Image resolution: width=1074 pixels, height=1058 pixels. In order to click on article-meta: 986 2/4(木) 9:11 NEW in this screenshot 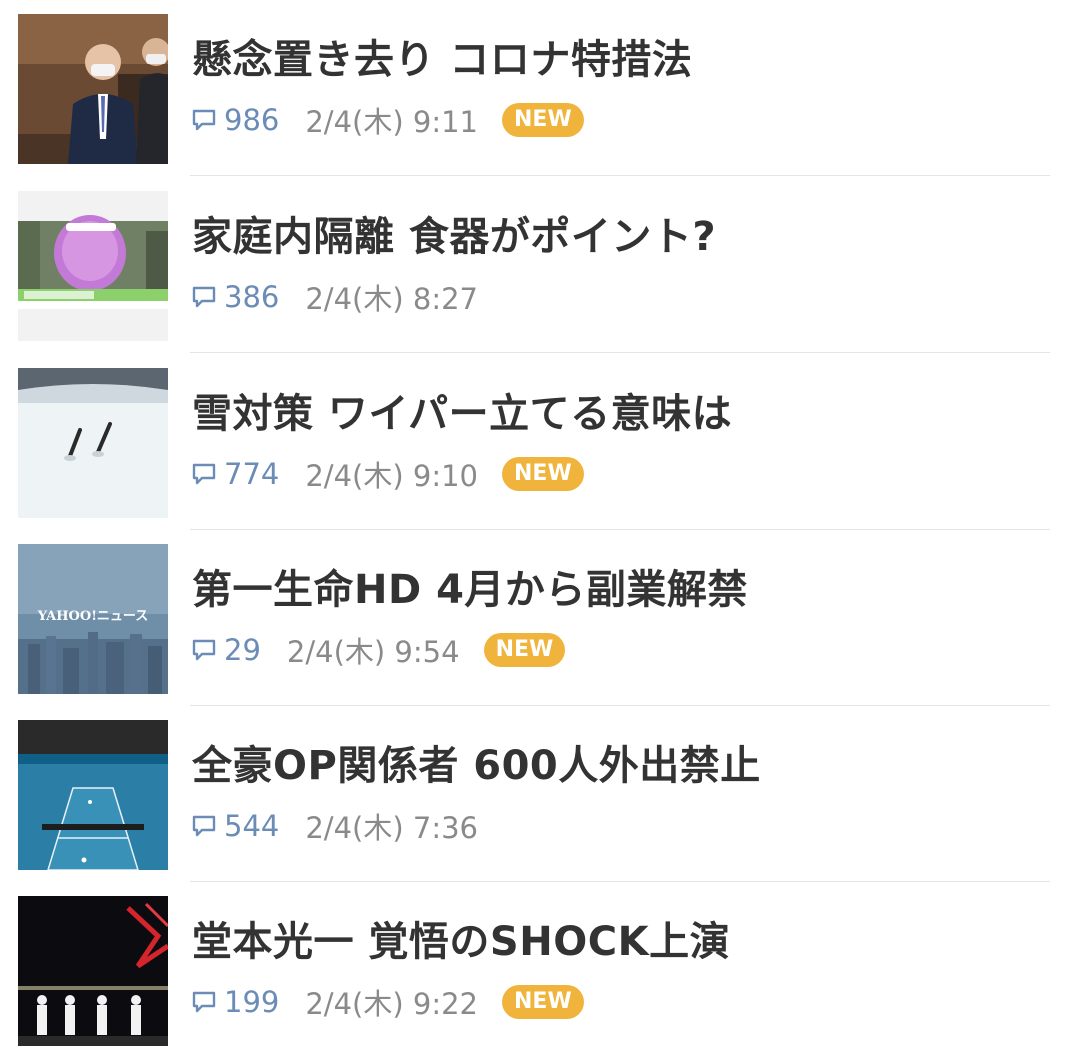, I will do `click(387, 120)`.